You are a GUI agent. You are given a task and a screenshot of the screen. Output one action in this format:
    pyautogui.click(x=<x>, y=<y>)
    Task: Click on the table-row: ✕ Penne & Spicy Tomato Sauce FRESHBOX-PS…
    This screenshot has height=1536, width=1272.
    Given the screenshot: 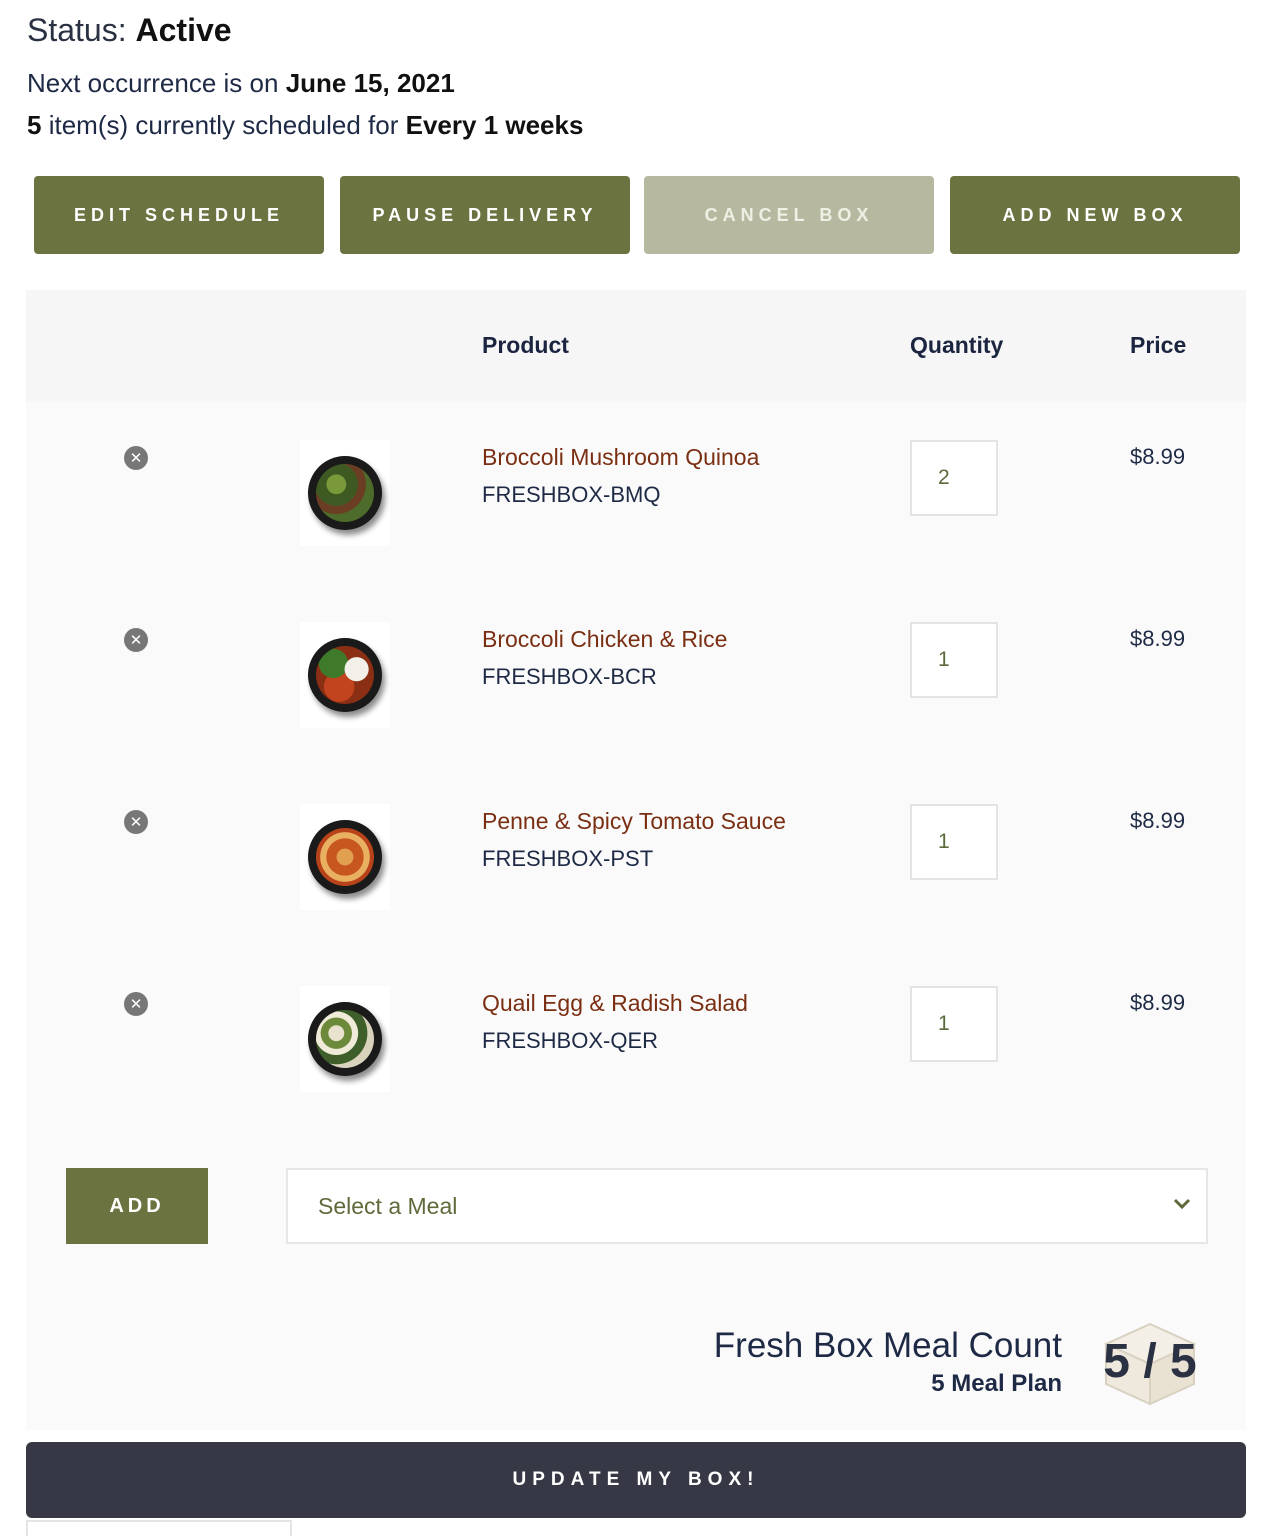 What is the action you would take?
    pyautogui.click(x=636, y=857)
    